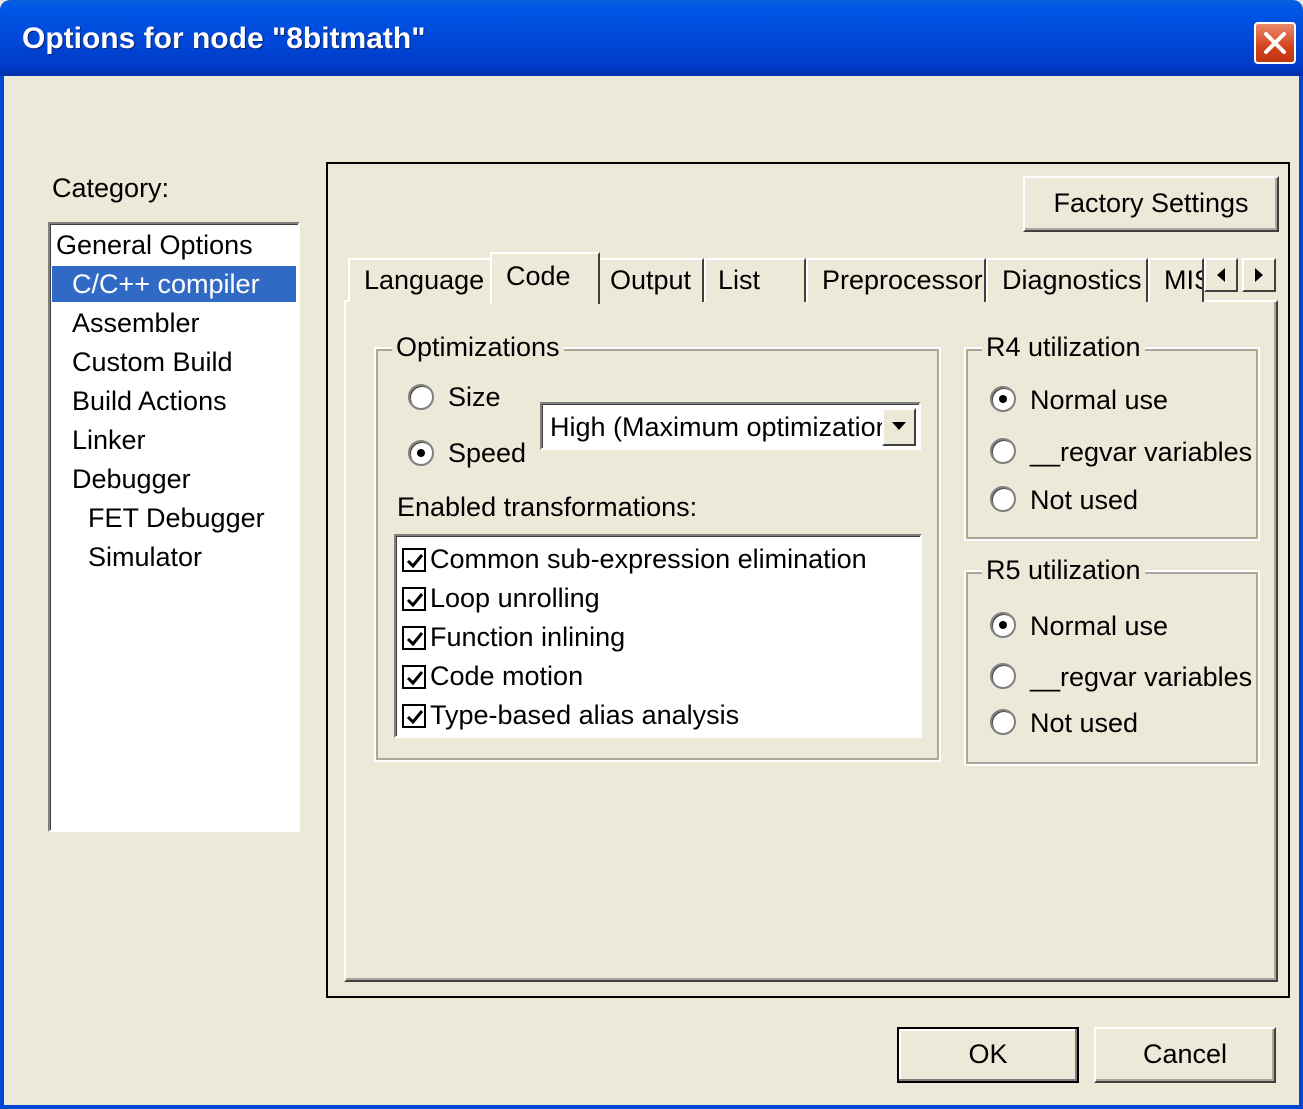  Describe the element at coordinates (902, 280) in the screenshot. I see `tab-label: Preprocessor` at that location.